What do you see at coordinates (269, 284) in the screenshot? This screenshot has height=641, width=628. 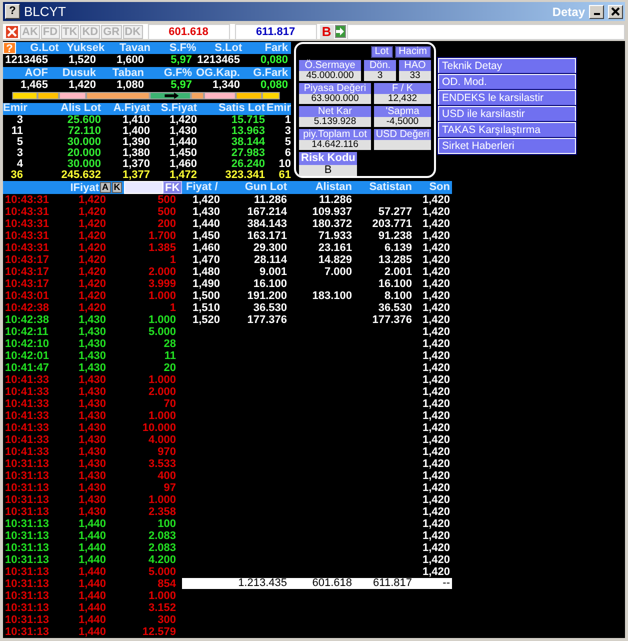 I see `table-cell-text: 16.100` at bounding box center [269, 284].